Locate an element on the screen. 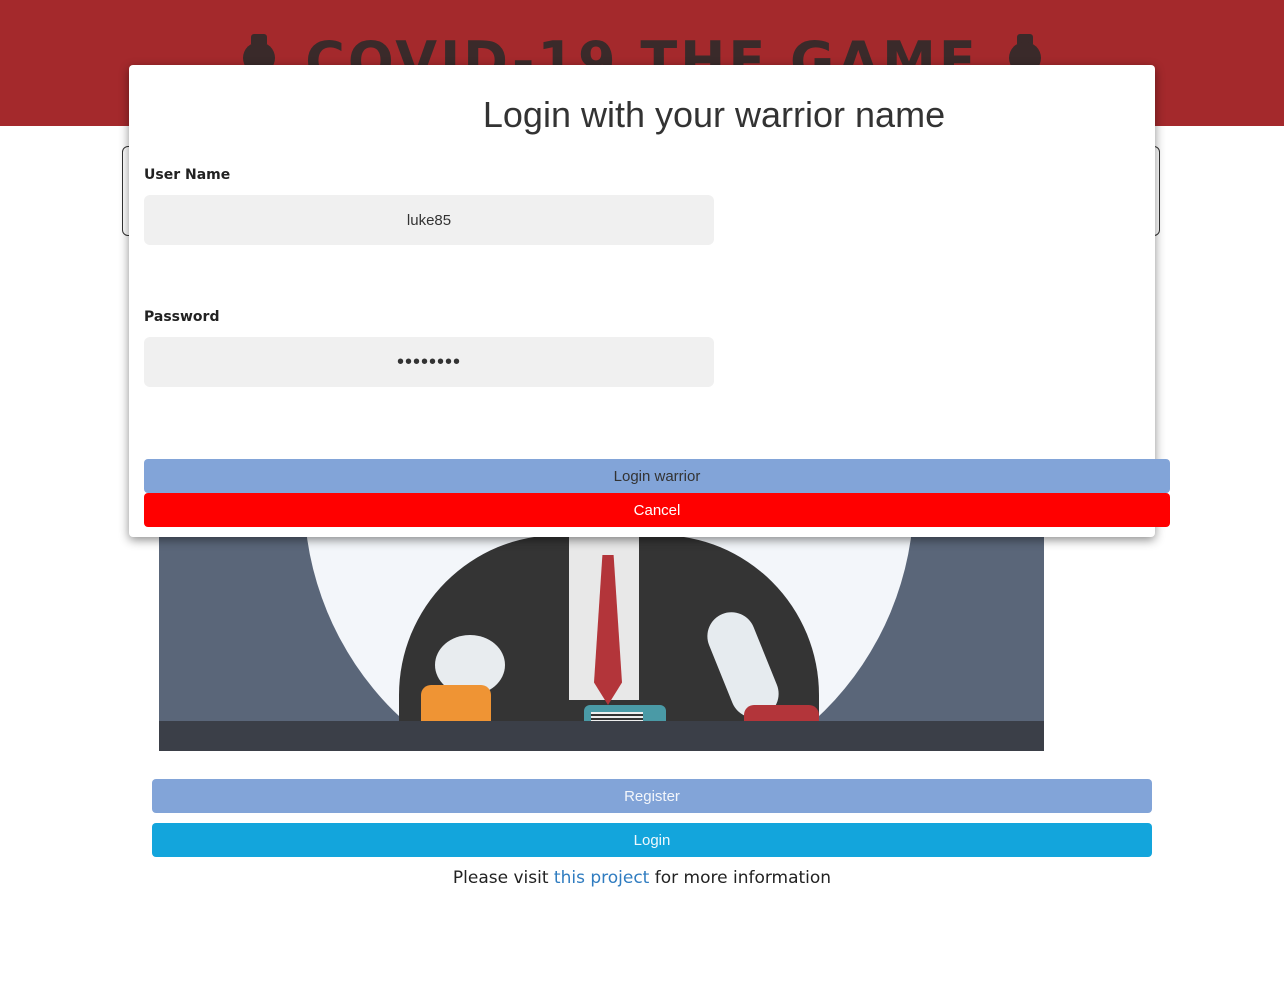 The image size is (1284, 988). password-input: •••••••• is located at coordinates (429, 362).